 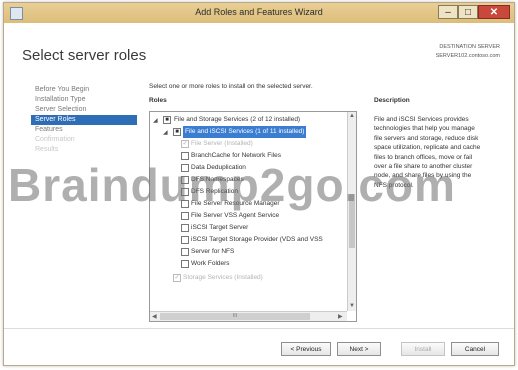 What do you see at coordinates (222, 143) in the screenshot?
I see `role-label: File Server (Installed)` at bounding box center [222, 143].